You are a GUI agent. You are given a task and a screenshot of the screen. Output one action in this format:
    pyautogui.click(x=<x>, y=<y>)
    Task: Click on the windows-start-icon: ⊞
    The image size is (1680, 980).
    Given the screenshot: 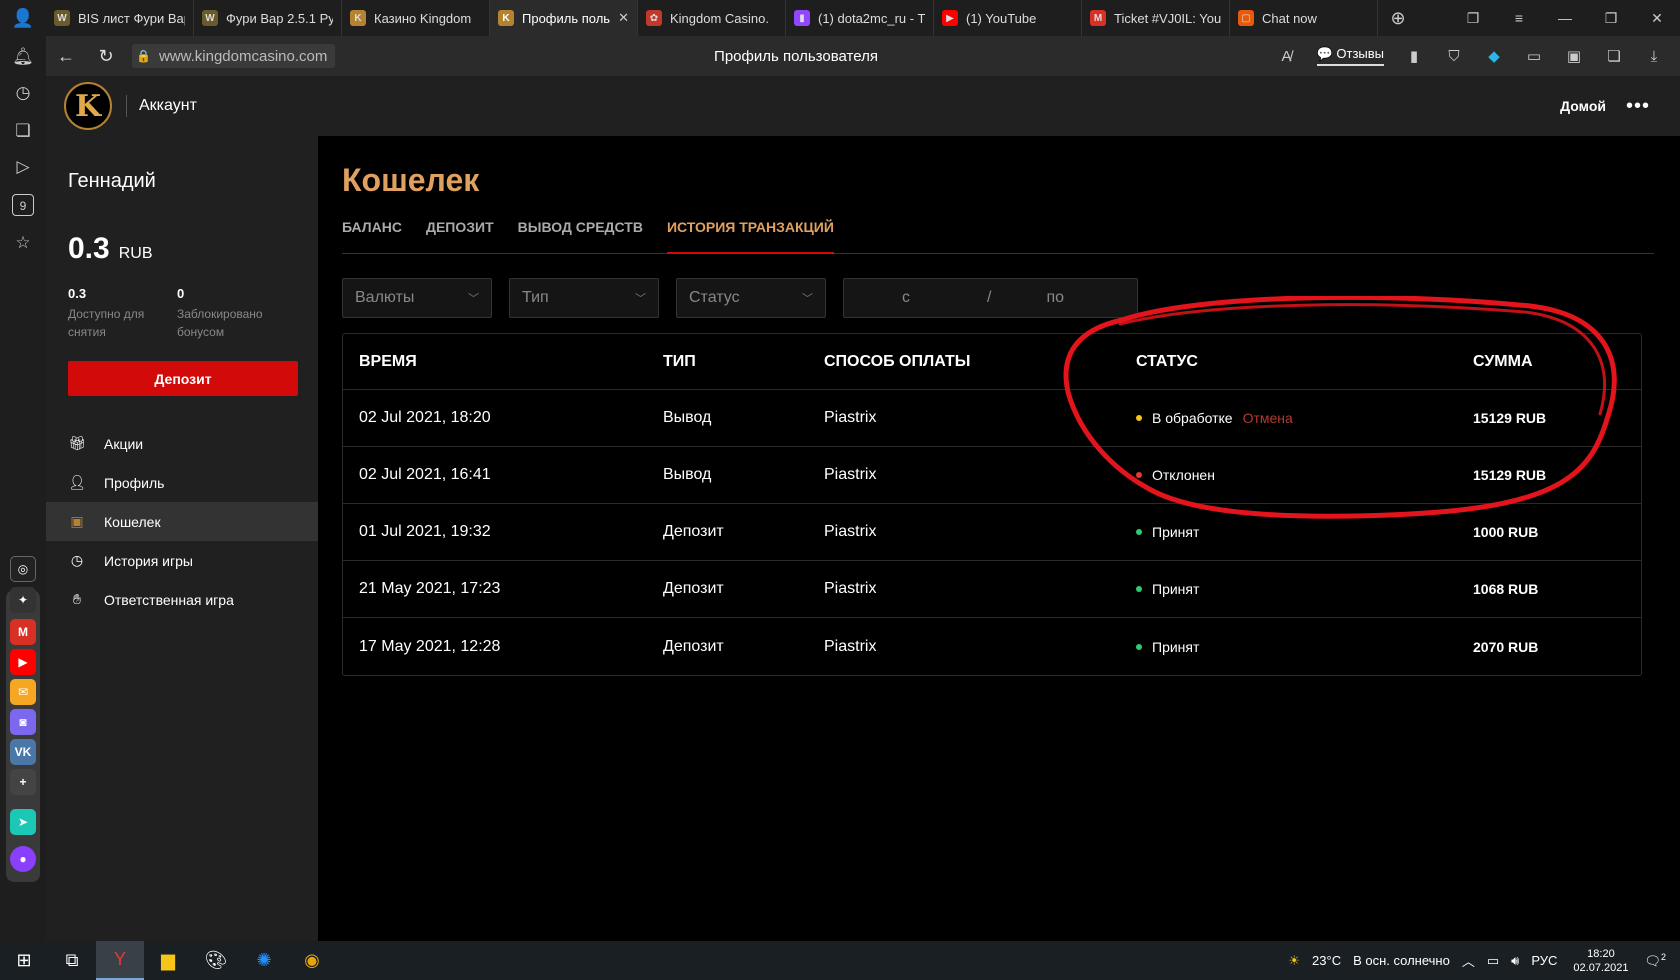 What is the action you would take?
    pyautogui.click(x=24, y=960)
    